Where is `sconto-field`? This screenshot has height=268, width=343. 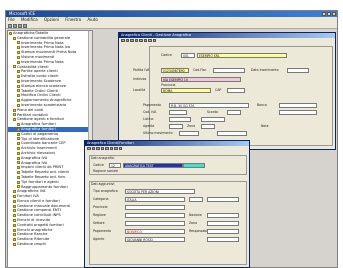
sconto-field is located at coordinates (234, 112).